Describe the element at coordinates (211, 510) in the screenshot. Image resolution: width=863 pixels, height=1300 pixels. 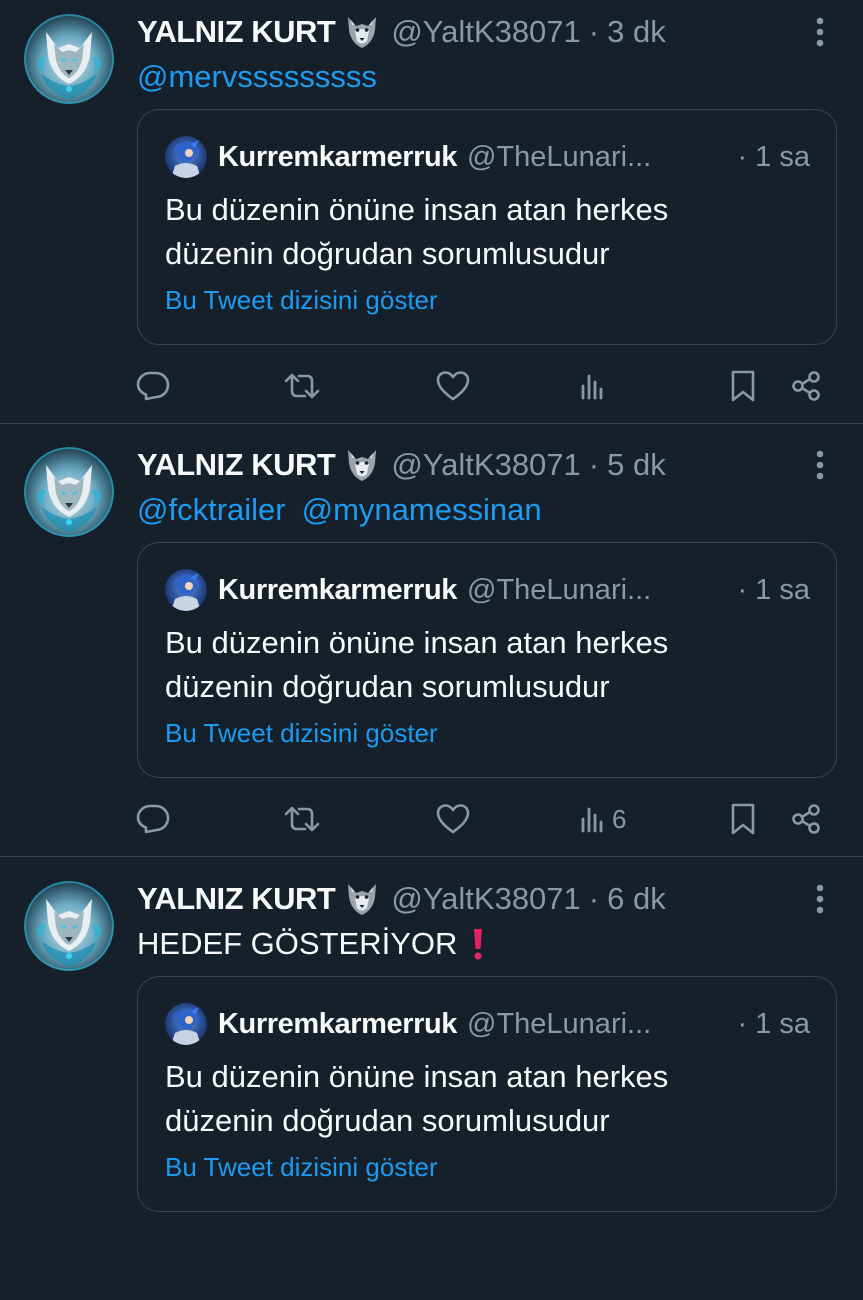
I see `mention-link: @fcktrailer` at that location.